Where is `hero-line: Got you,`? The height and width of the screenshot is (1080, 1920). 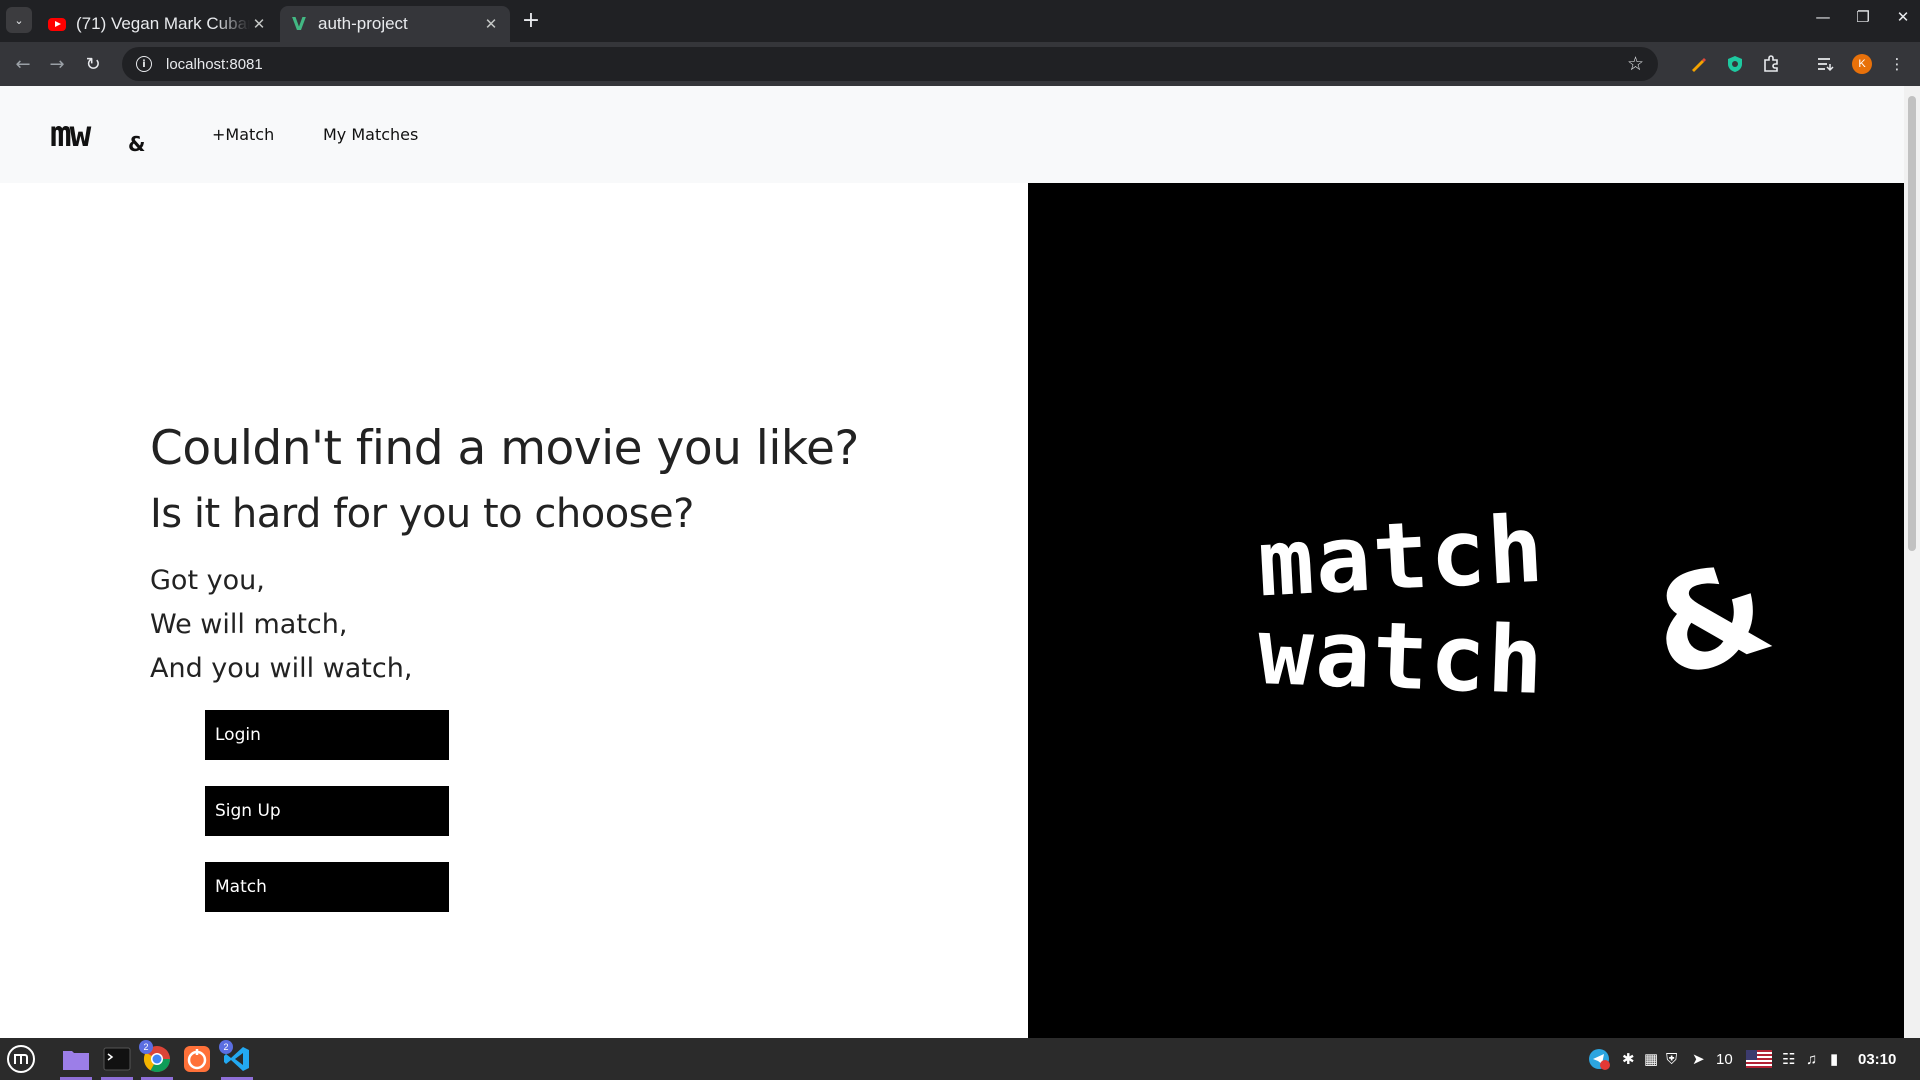
hero-line: Got you, is located at coordinates (207, 580).